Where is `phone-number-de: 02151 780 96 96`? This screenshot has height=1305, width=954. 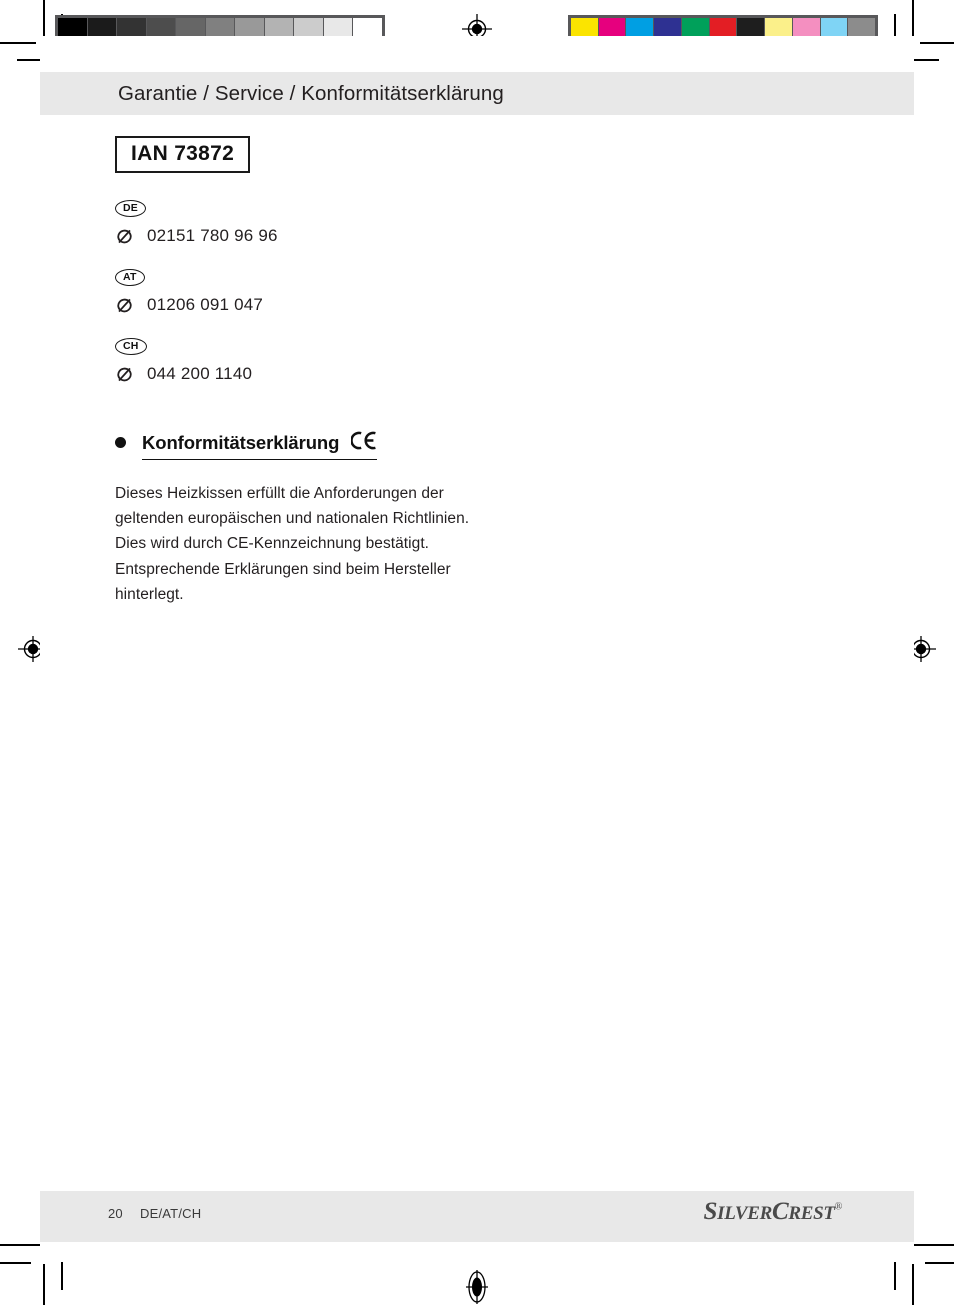
phone-number-de: 02151 780 96 96 is located at coordinates (212, 236).